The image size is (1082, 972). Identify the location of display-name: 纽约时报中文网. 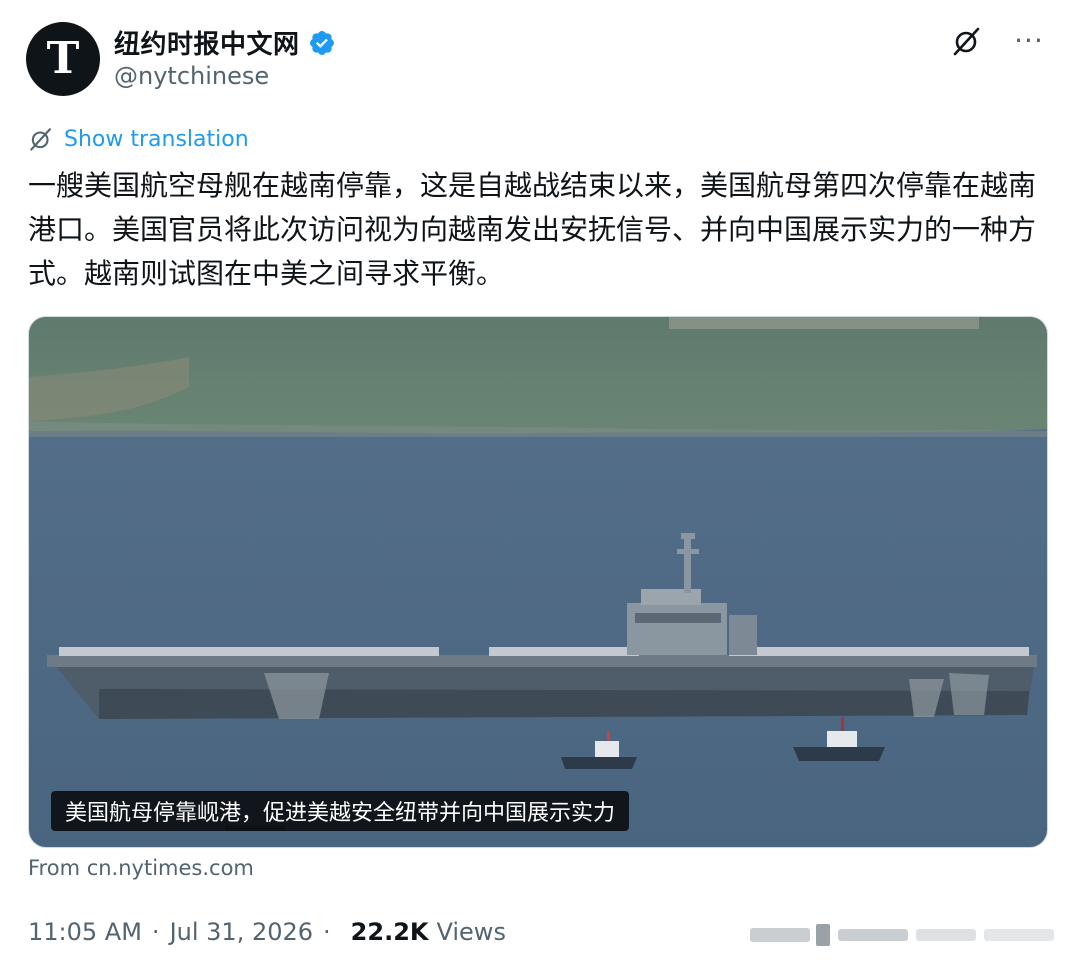
(207, 42).